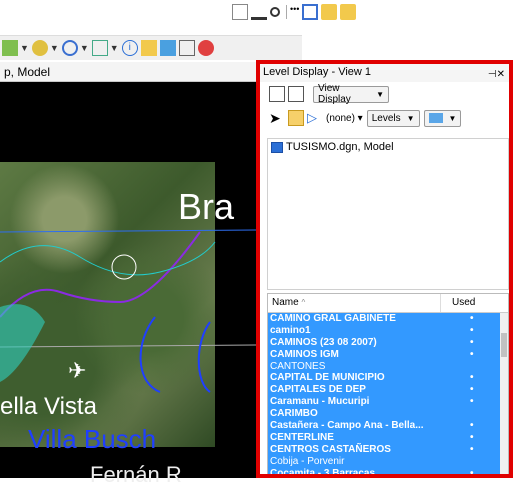 Image resolution: width=513 pixels, height=488 pixels. I want to click on find-icon, so click(148, 48).